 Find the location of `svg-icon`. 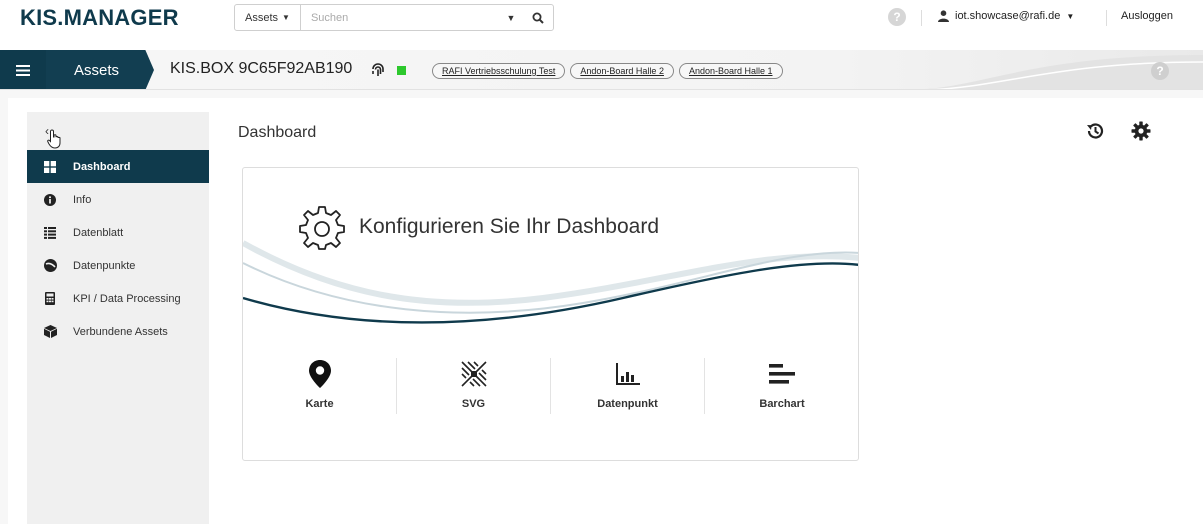

svg-icon is located at coordinates (473, 374).